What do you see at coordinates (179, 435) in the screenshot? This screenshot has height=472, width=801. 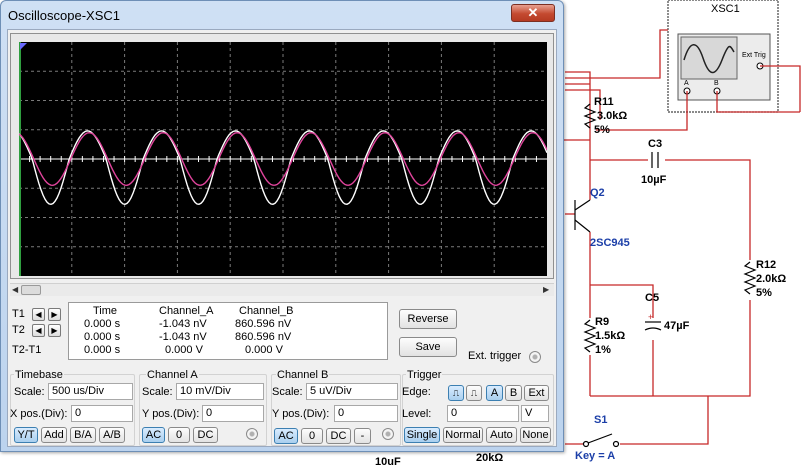 I see `channel-a-zero-button: 0` at bounding box center [179, 435].